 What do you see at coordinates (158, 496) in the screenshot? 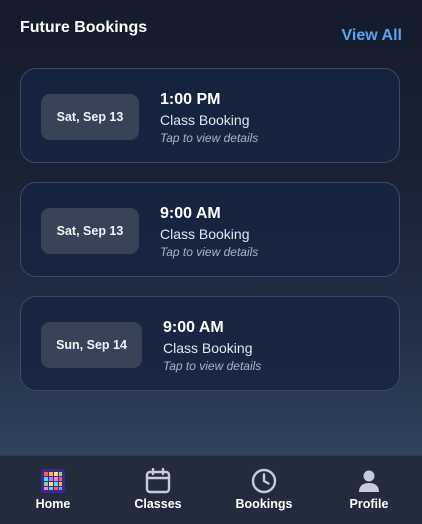
I see `tab-classes: Classes` at bounding box center [158, 496].